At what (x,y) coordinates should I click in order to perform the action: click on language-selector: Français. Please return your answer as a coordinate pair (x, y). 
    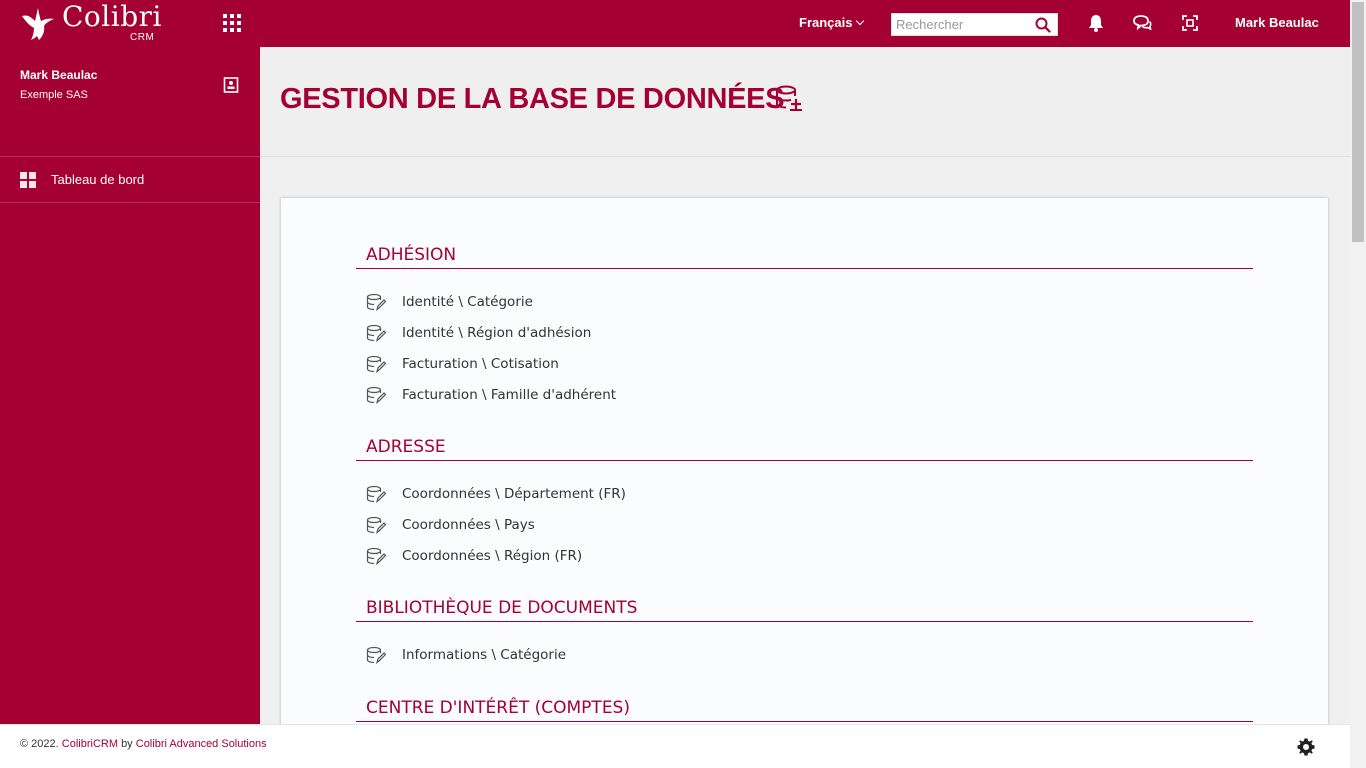
    Looking at the image, I should click on (832, 22).